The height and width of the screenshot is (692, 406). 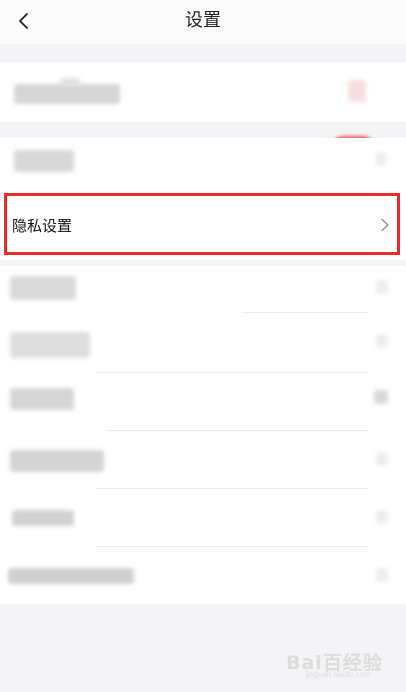 What do you see at coordinates (70, 82) in the screenshot?
I see `blurred-label-fragment` at bounding box center [70, 82].